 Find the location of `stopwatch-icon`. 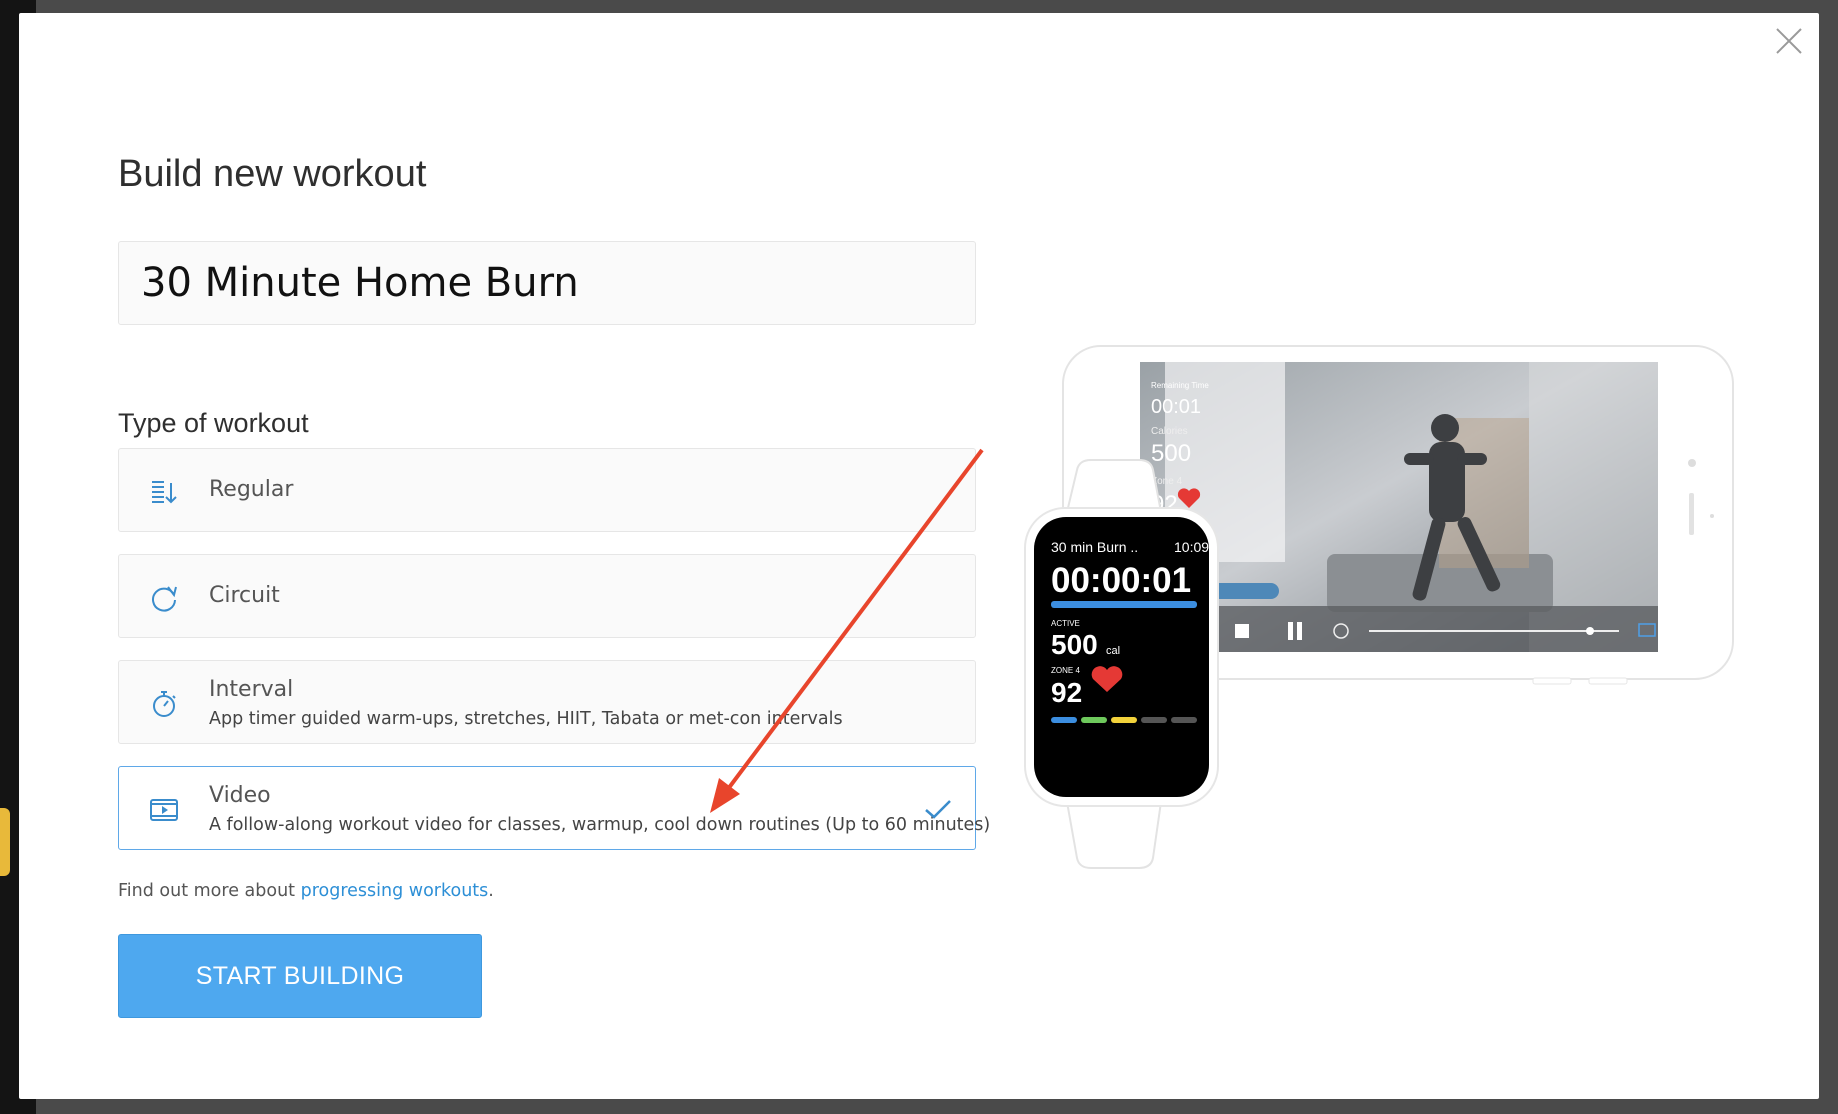

stopwatch-icon is located at coordinates (164, 704).